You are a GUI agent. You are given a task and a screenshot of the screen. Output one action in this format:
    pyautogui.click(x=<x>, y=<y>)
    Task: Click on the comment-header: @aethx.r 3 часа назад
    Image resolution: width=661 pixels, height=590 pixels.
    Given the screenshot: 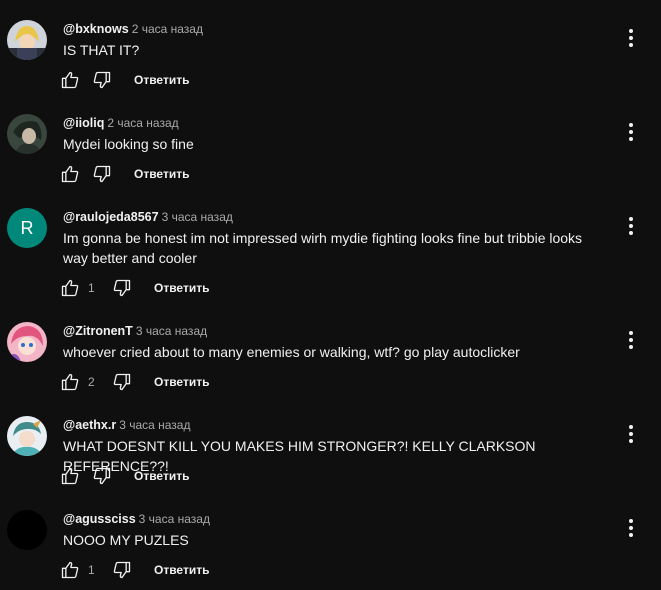 What is the action you would take?
    pyautogui.click(x=126, y=425)
    